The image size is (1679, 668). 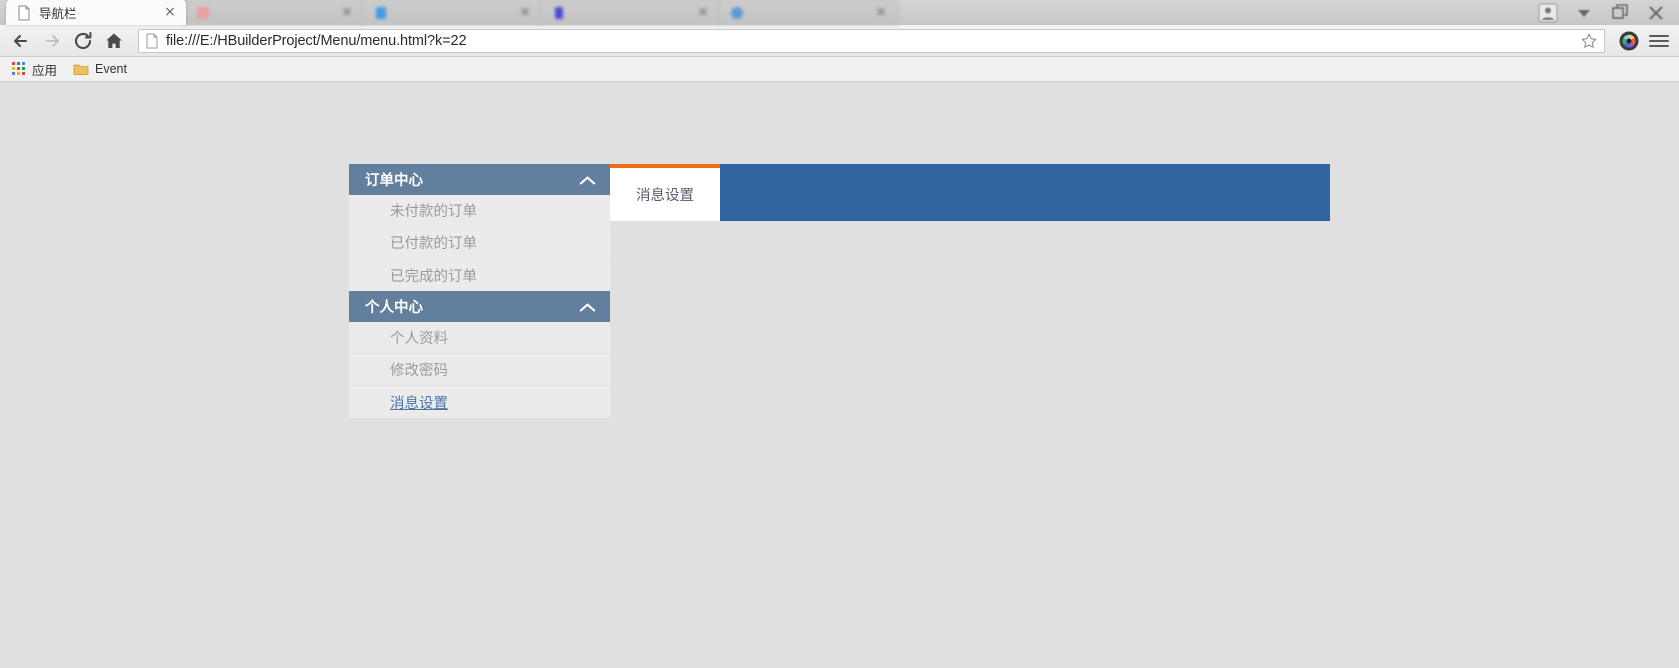 I want to click on content-tab-message-settings: 消息设置, so click(x=665, y=192).